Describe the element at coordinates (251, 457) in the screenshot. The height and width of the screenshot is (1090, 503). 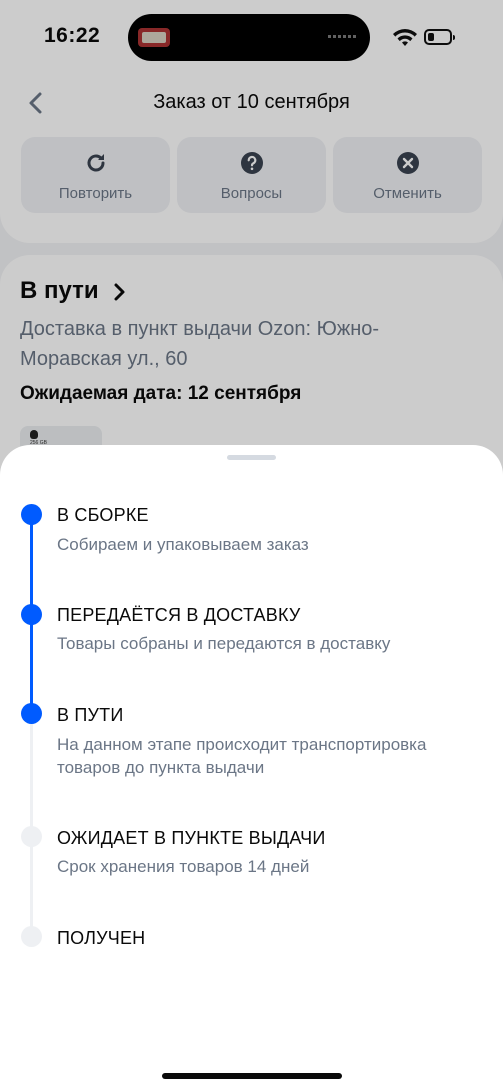
I see `sheet-grabber-handle` at that location.